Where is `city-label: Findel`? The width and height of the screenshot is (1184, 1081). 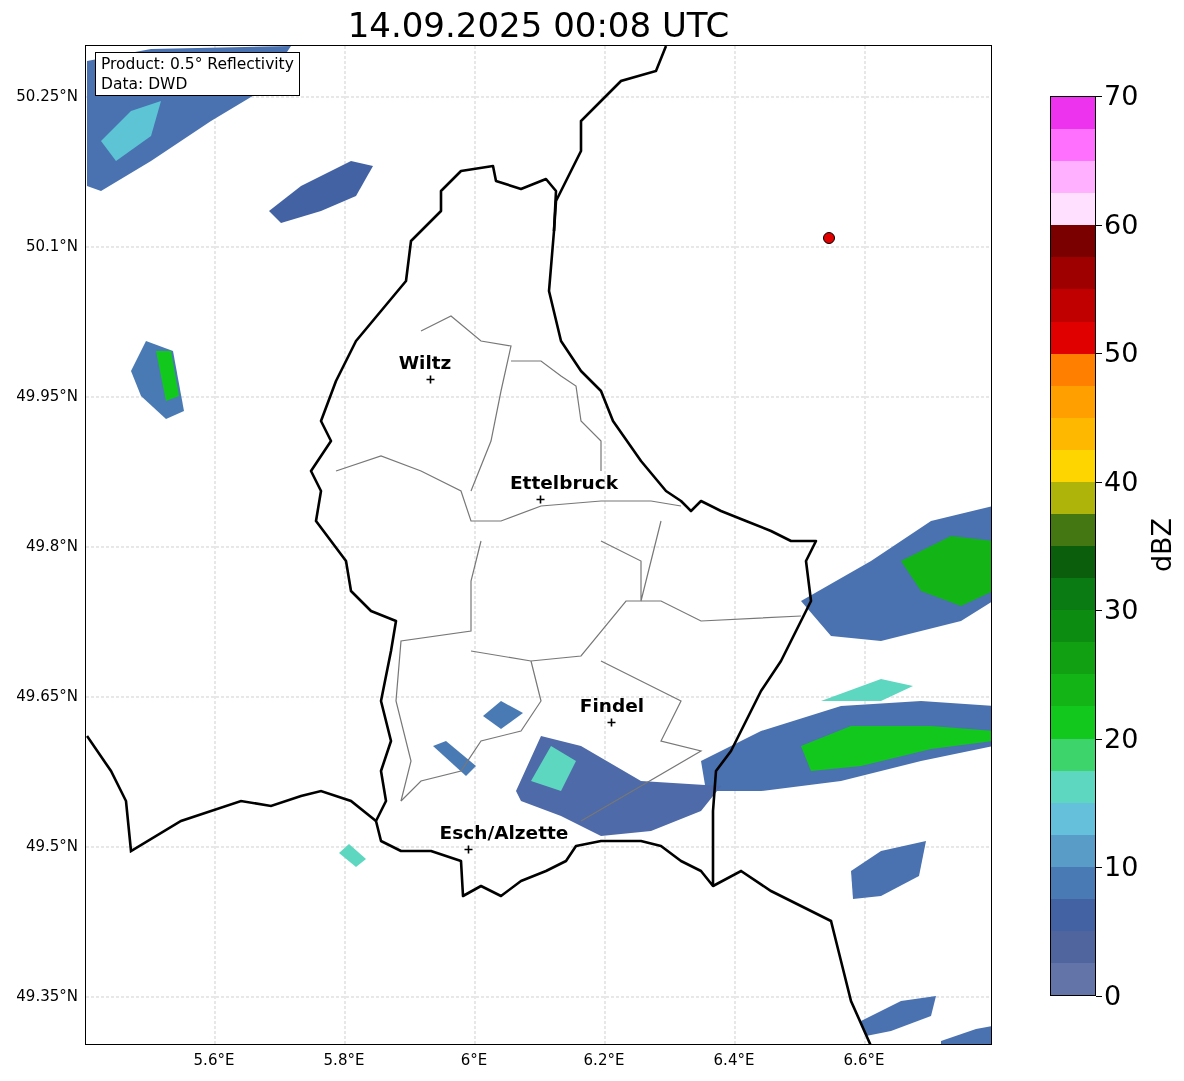
city-label: Findel is located at coordinates (612, 706).